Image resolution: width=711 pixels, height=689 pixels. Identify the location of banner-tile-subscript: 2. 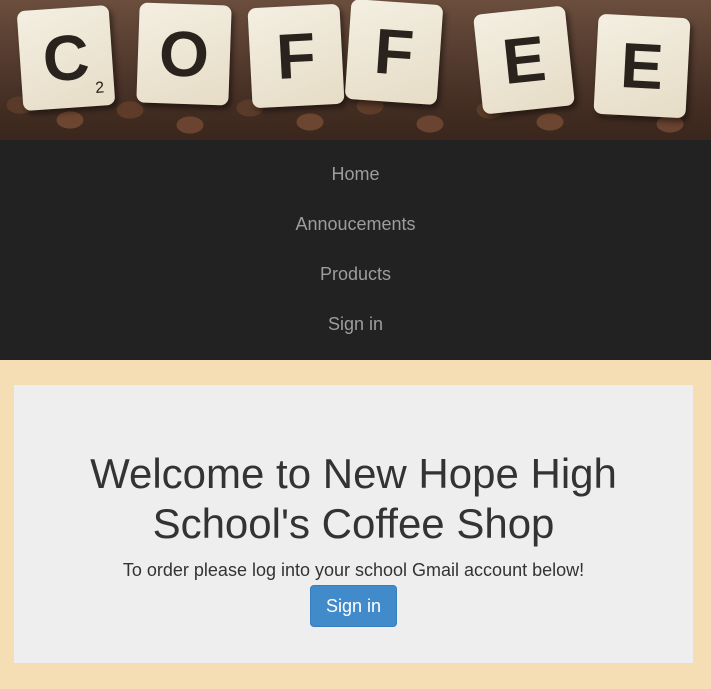
(99, 88).